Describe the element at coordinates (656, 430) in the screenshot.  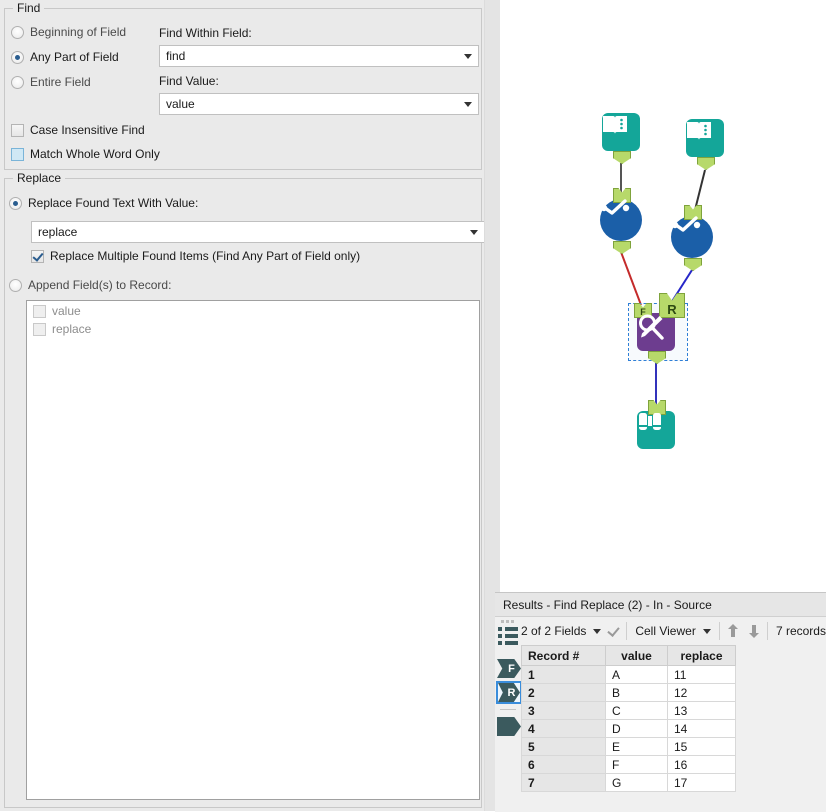
I see `binoculars-icon` at that location.